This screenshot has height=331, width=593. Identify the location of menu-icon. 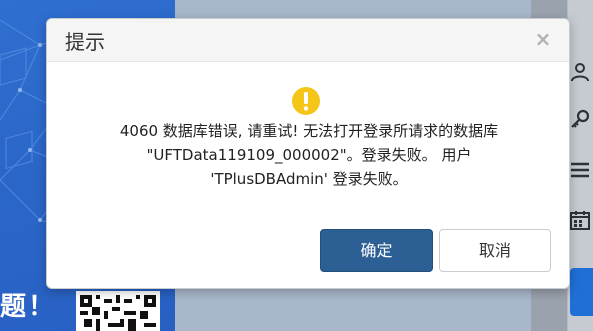
(580, 170).